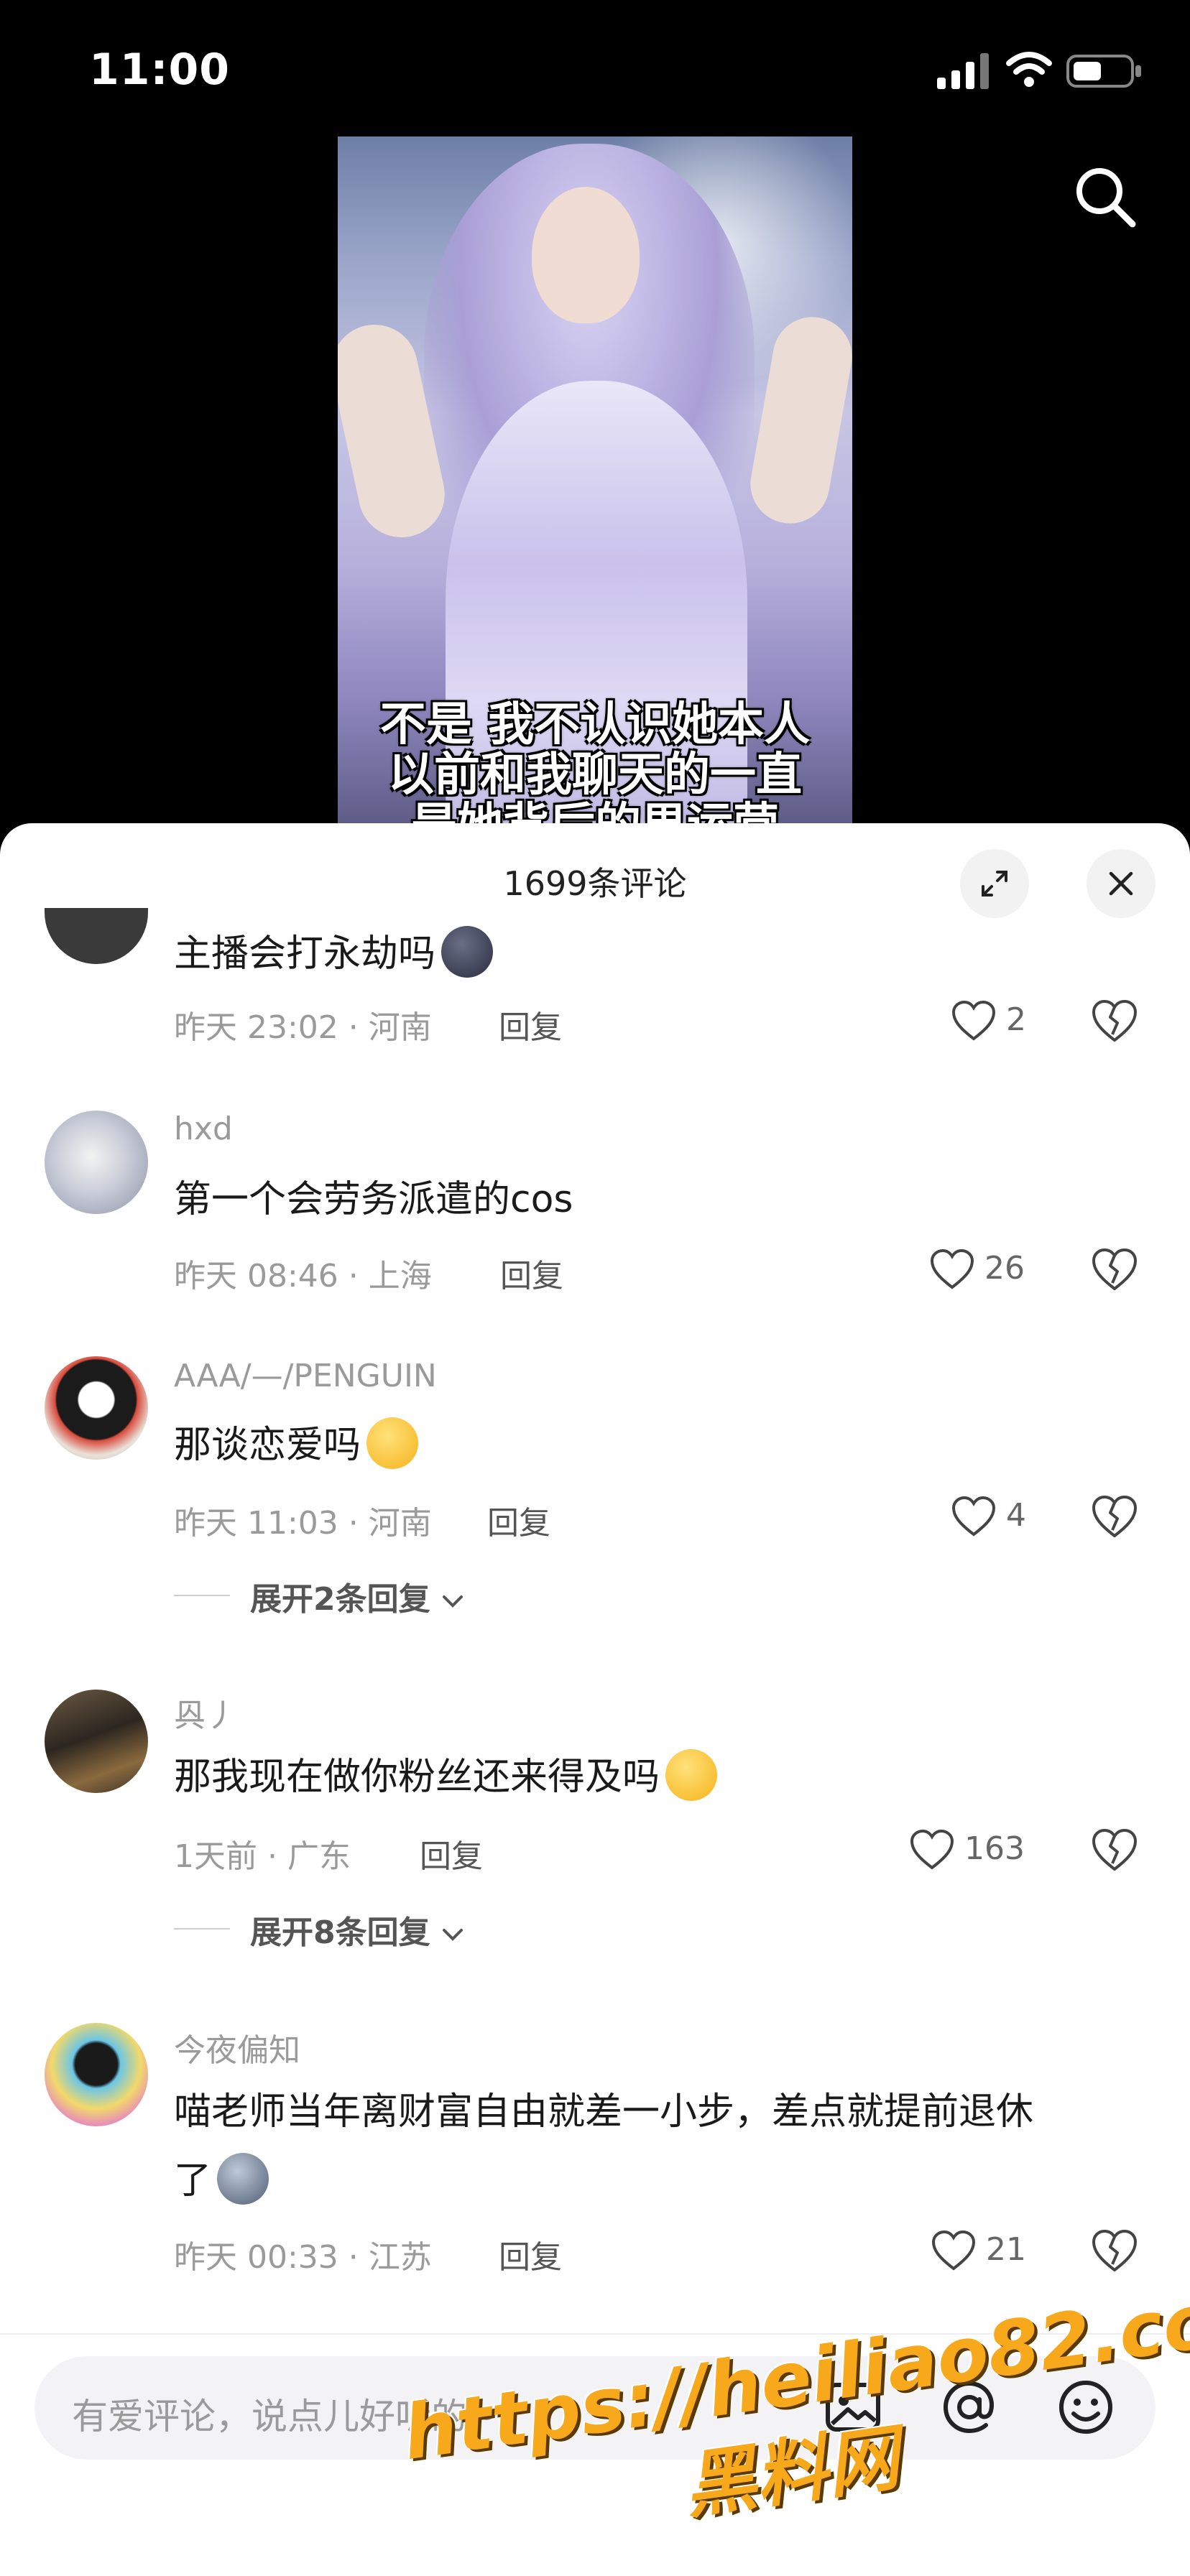  I want to click on like-button: 4, so click(998, 1516).